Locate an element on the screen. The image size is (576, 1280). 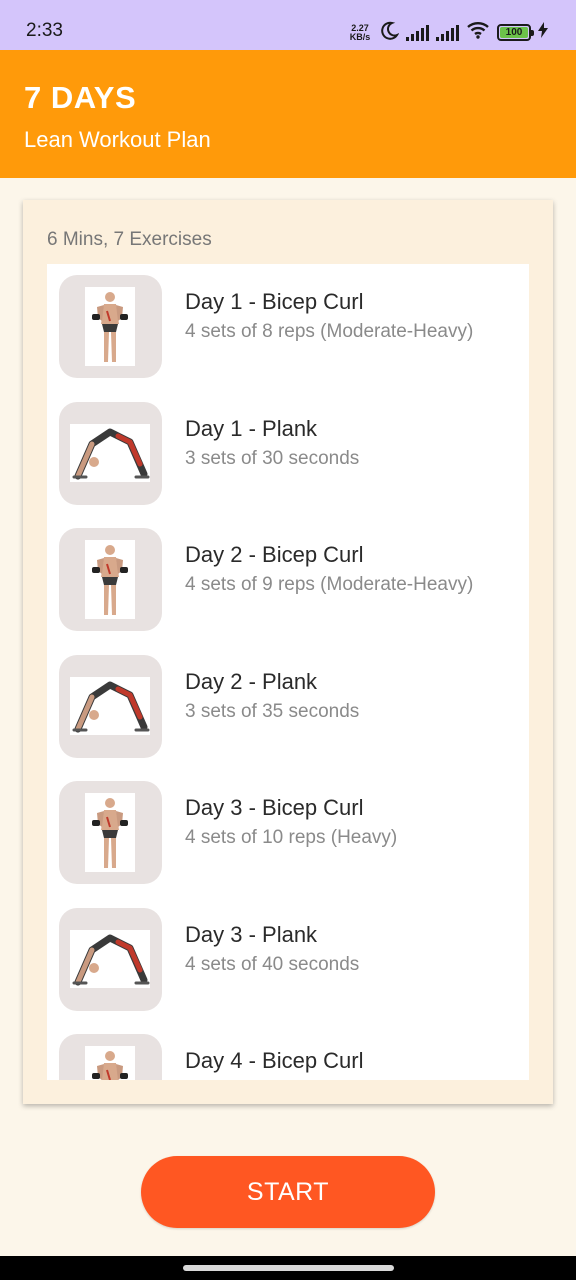
exercise-detail: 3 sets of 35 seconds is located at coordinates (272, 711).